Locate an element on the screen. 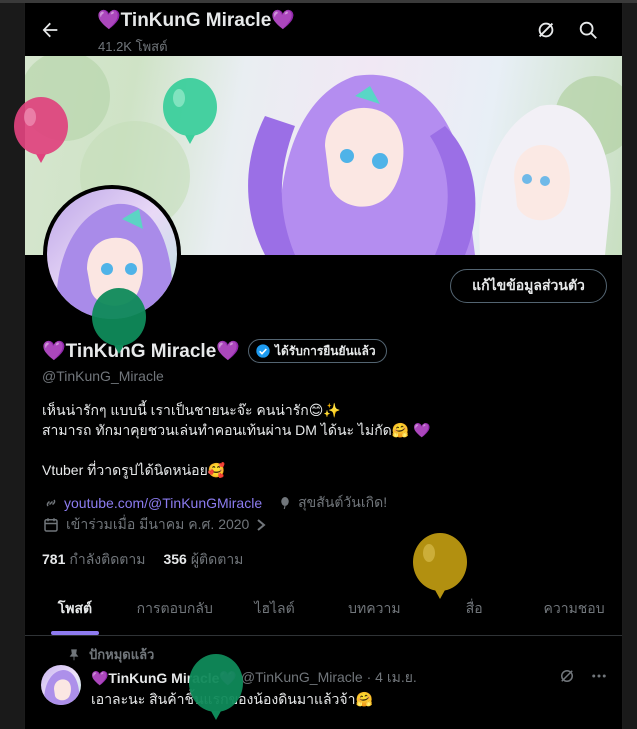  tab-articles: บทความ is located at coordinates (374, 609).